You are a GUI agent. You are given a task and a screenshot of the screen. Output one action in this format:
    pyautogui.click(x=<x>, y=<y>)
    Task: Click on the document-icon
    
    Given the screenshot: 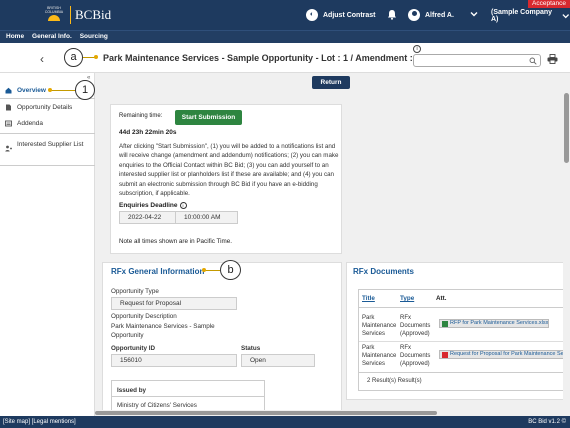 What is the action you would take?
    pyautogui.click(x=8, y=107)
    